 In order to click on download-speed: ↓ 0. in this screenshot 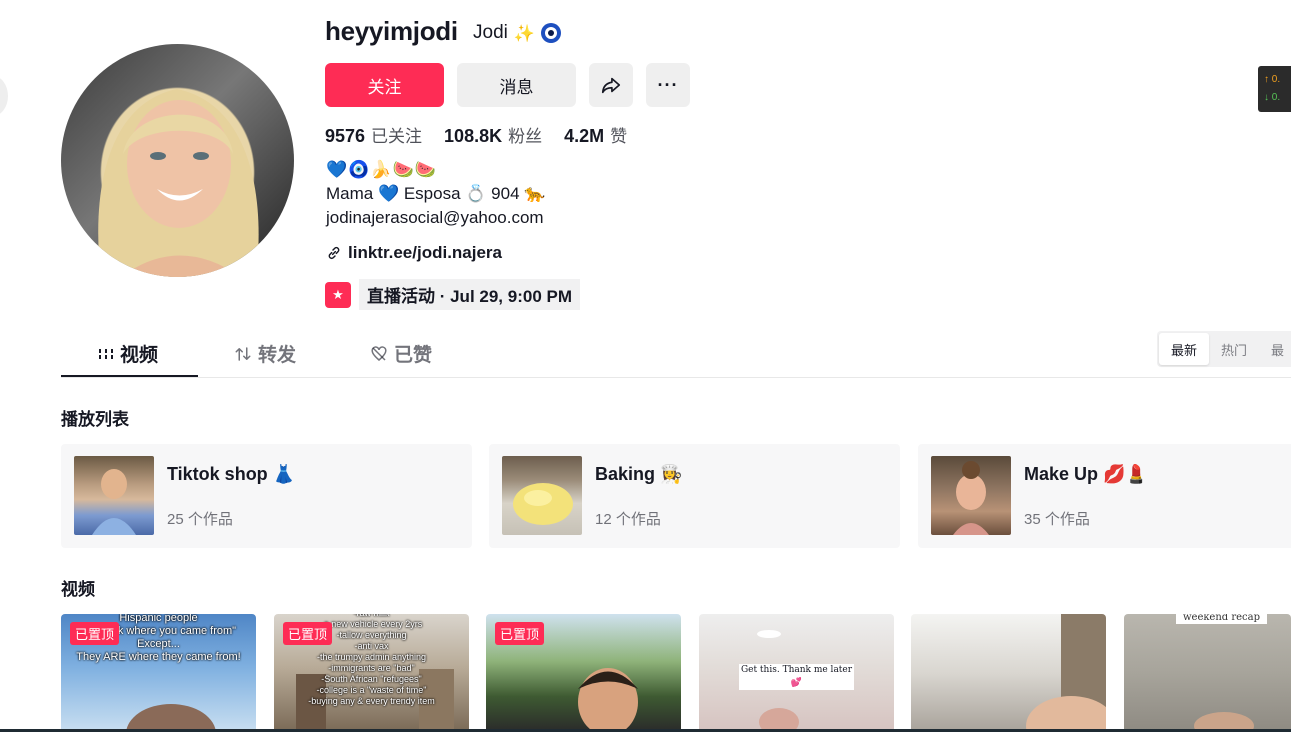, I will do `click(1272, 97)`.